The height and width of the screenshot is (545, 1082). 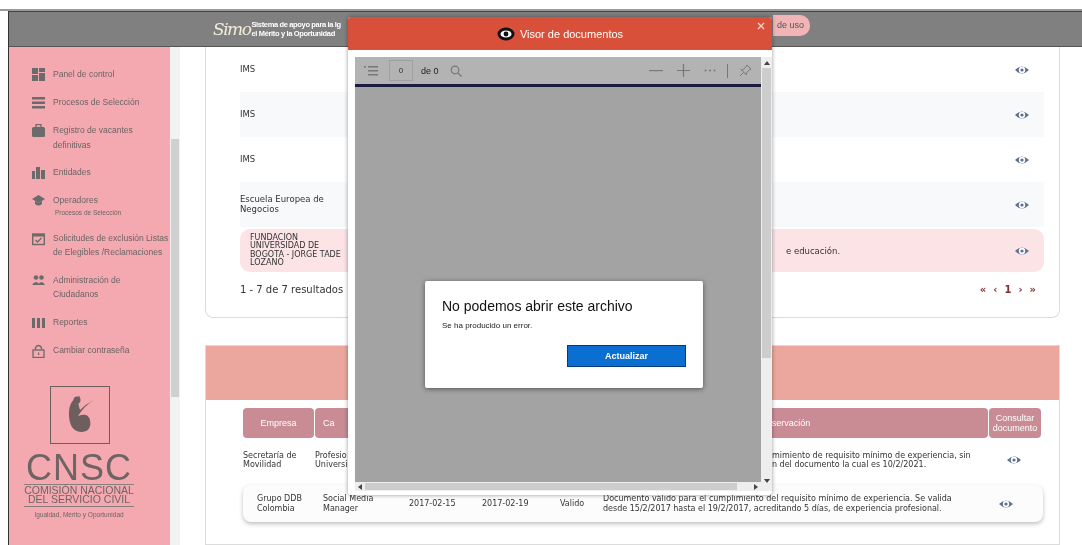 I want to click on arrow-up-icon, so click(x=766, y=63).